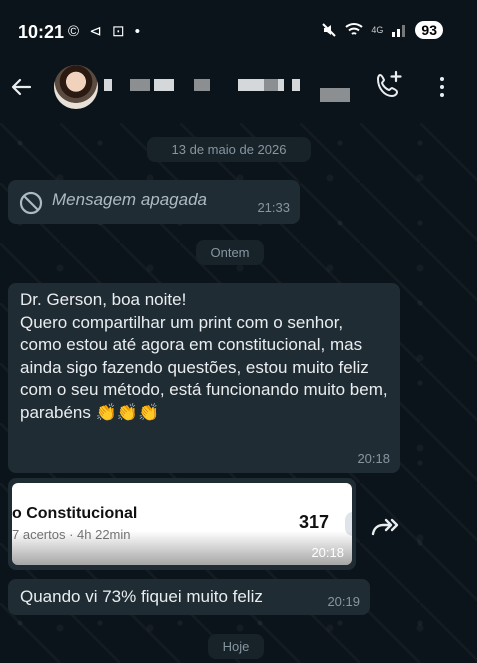 This screenshot has width=477, height=663. I want to click on contact-avatar, so click(76, 87).